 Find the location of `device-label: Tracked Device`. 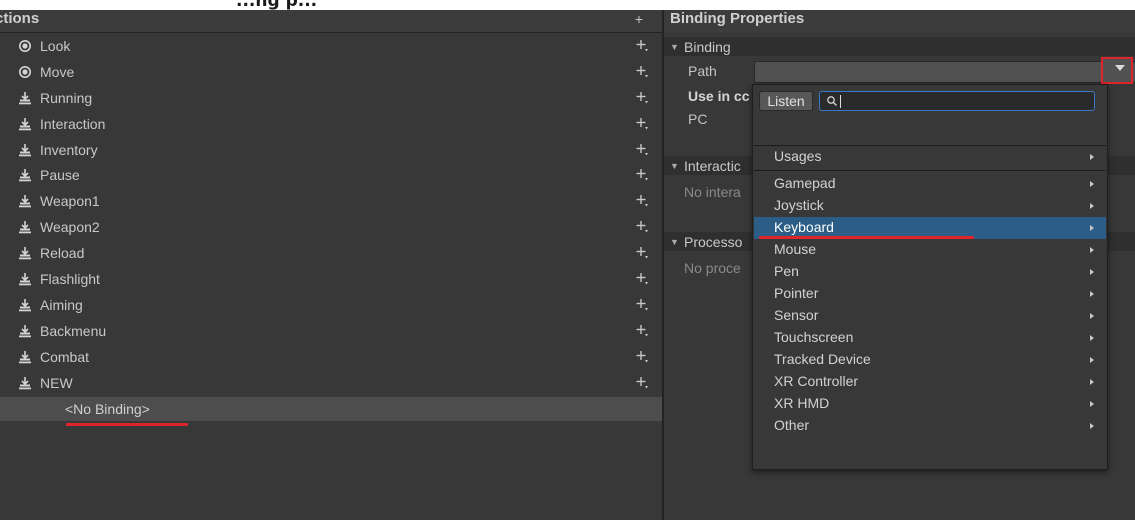

device-label: Tracked Device is located at coordinates (822, 359).